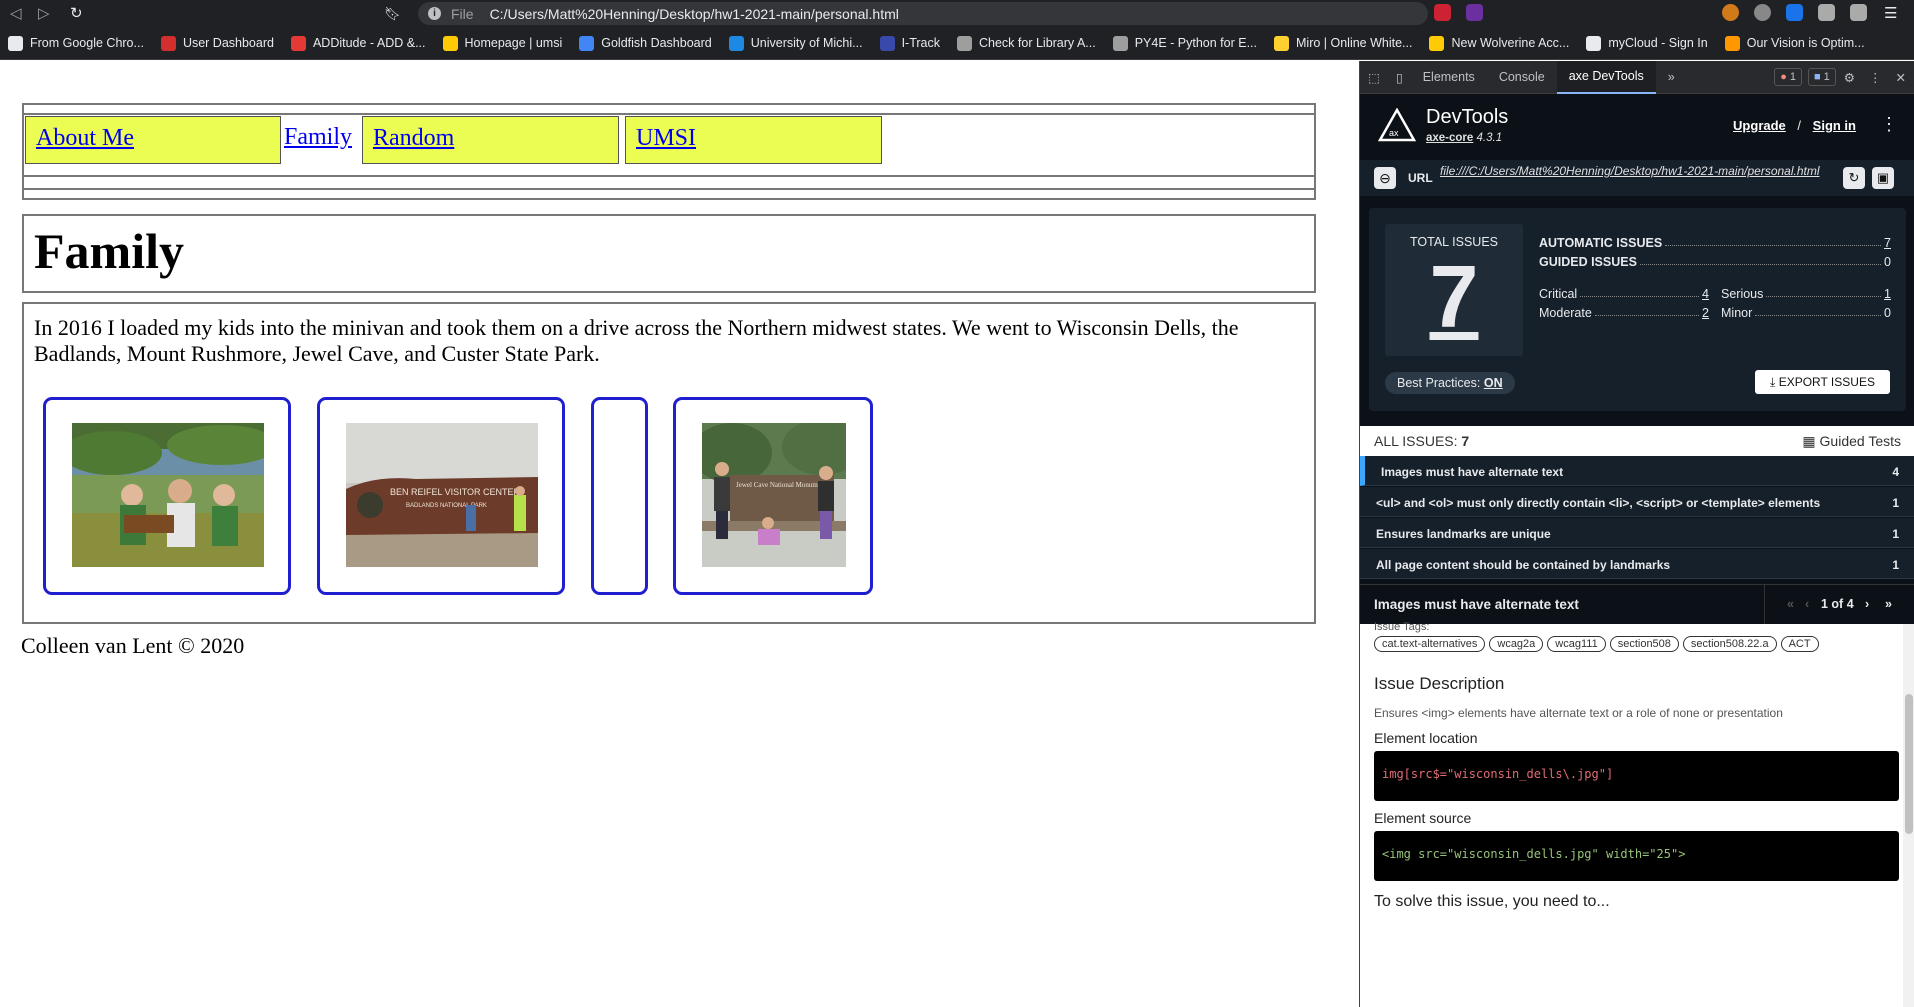 The height and width of the screenshot is (1007, 1914). What do you see at coordinates (1875, 77) in the screenshot?
I see `devtools-menu-icon: ⋮` at bounding box center [1875, 77].